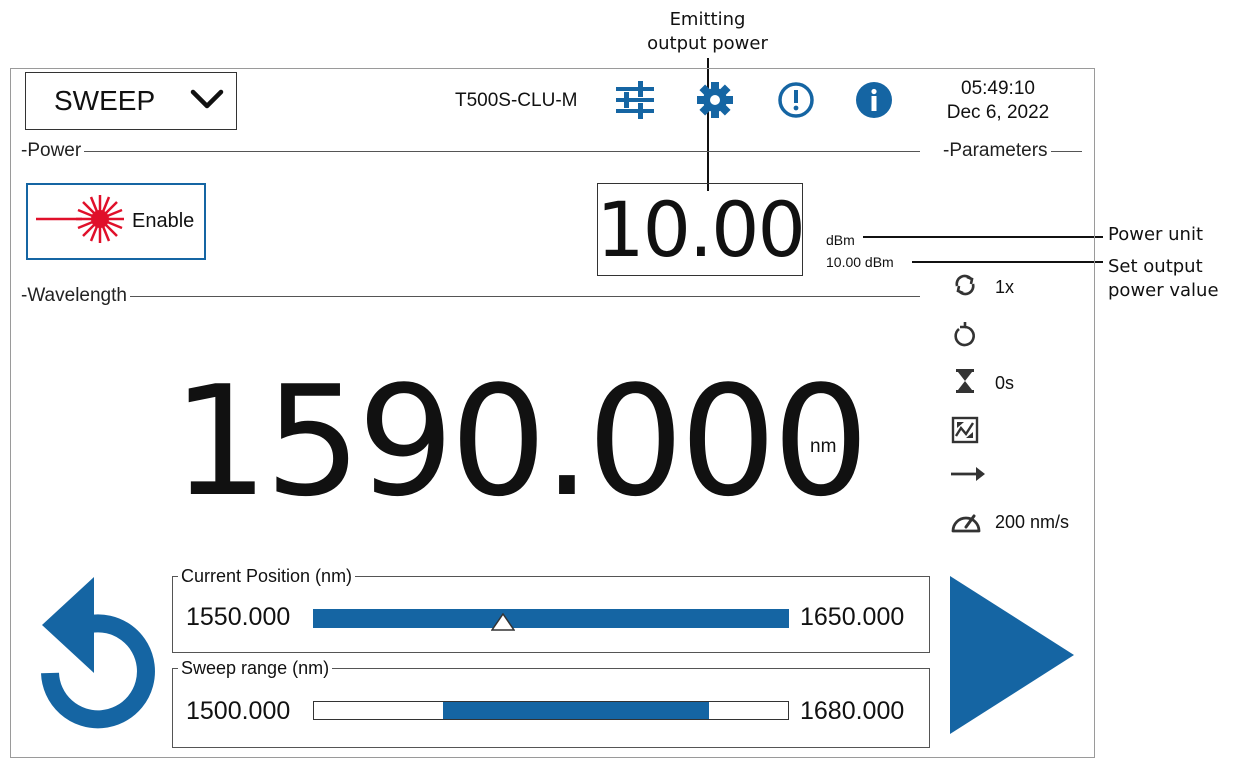 Image resolution: width=1237 pixels, height=758 pixels. Describe the element at coordinates (1163, 290) in the screenshot. I see `callout-set-output-line2: power value` at that location.